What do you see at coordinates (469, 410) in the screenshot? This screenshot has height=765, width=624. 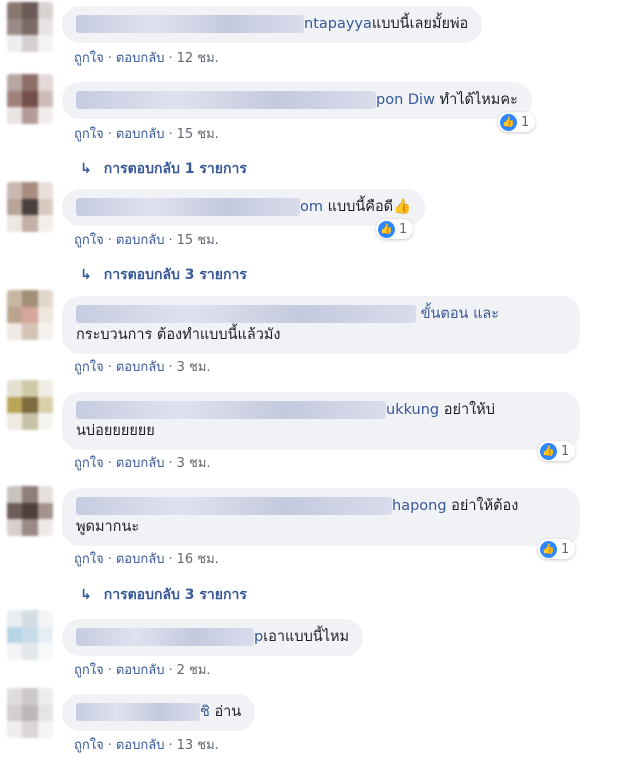 I see `comment-text: อย่าให้บ่` at bounding box center [469, 410].